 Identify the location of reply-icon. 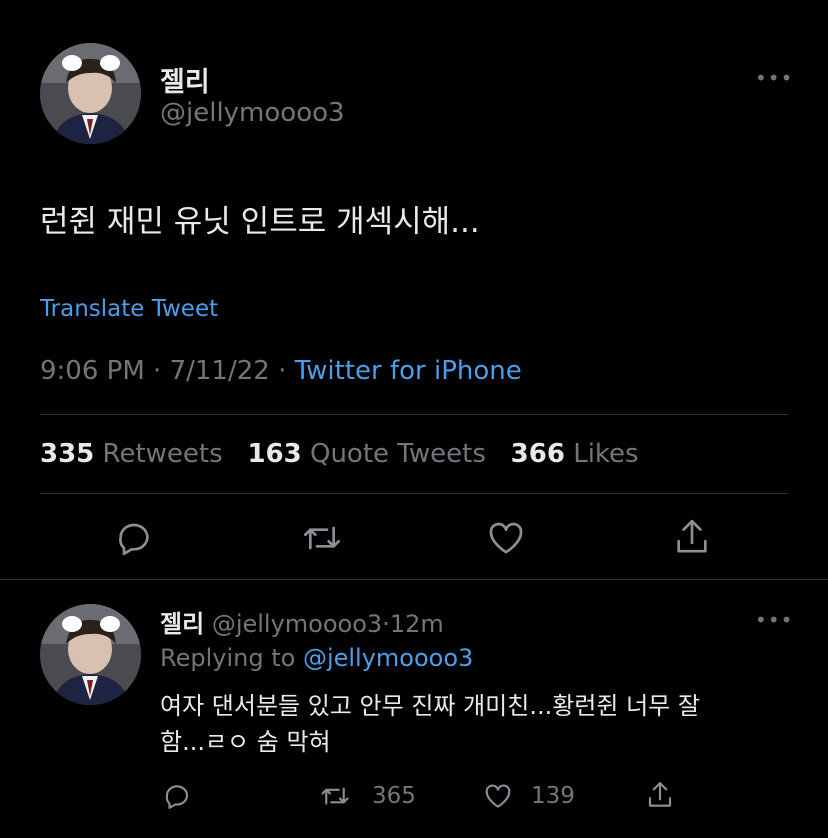
(134, 538).